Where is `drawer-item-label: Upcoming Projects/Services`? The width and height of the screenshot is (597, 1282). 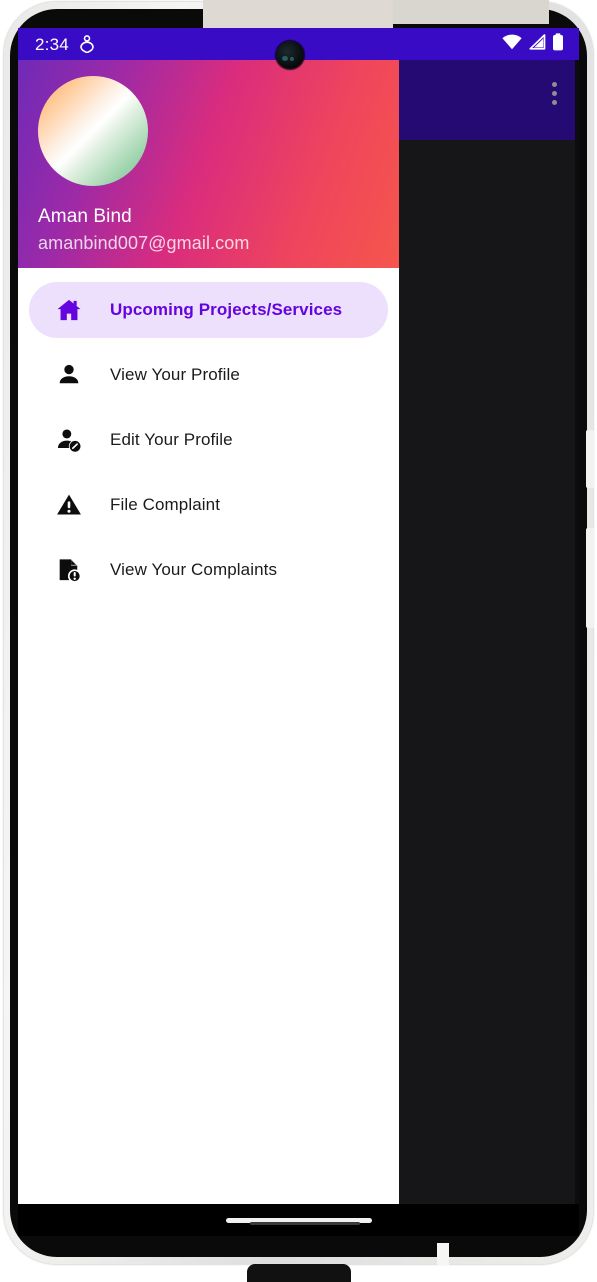 drawer-item-label: Upcoming Projects/Services is located at coordinates (226, 309).